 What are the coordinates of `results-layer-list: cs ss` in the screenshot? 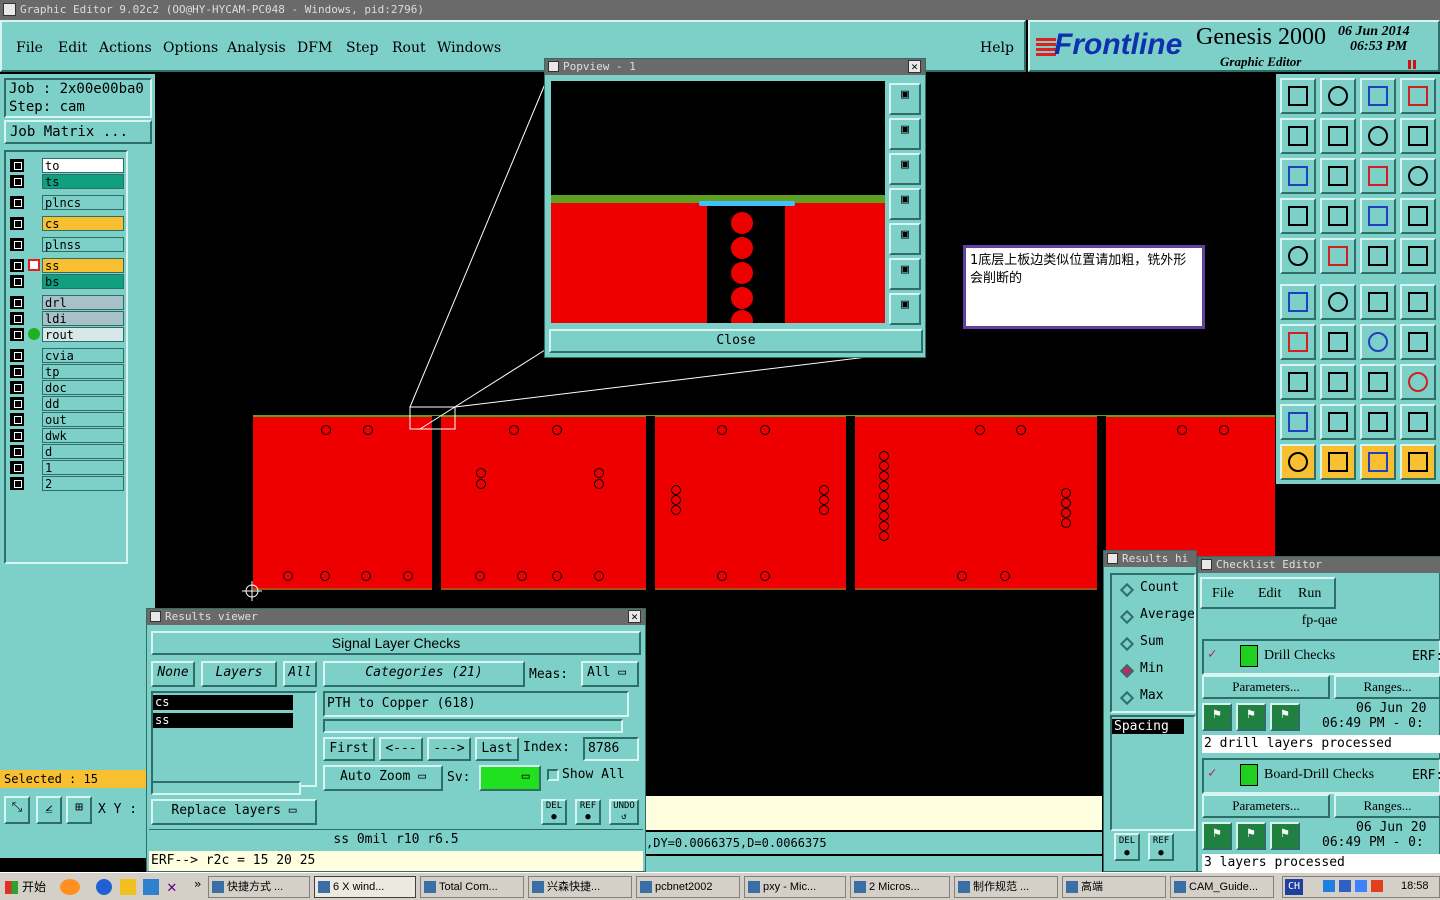 It's located at (234, 739).